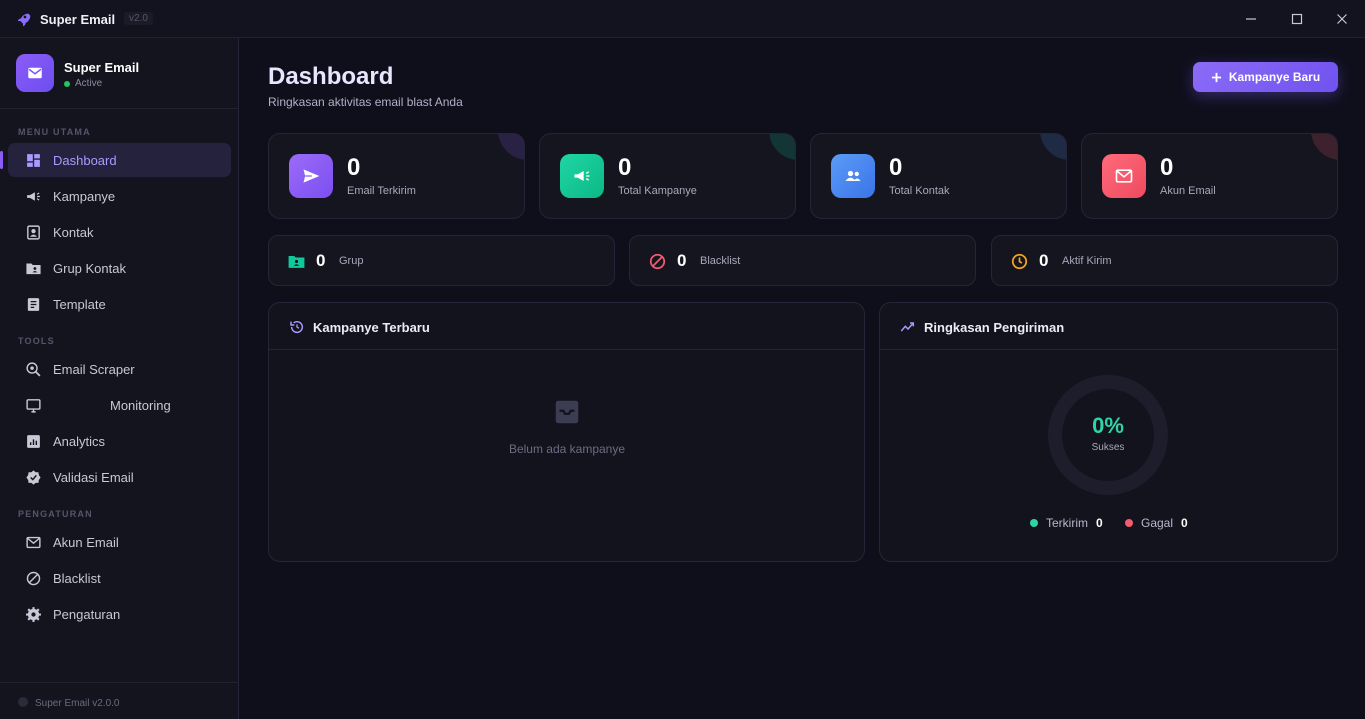 The width and height of the screenshot is (1365, 719). I want to click on status-dot, so click(67, 83).